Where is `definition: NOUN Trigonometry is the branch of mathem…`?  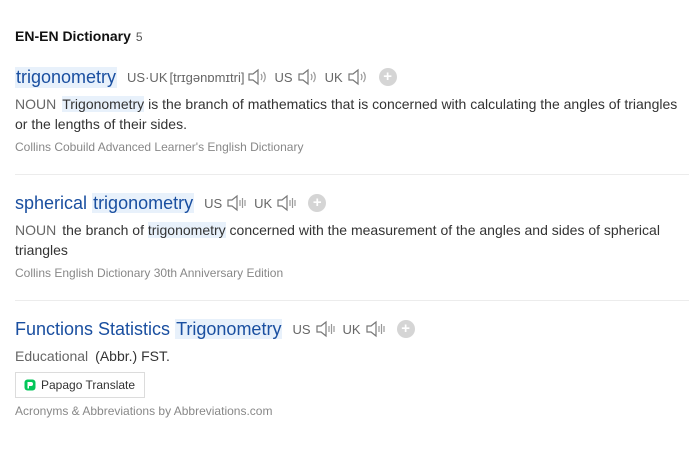
definition: NOUN Trigonometry is the branch of mathem… is located at coordinates (351, 114).